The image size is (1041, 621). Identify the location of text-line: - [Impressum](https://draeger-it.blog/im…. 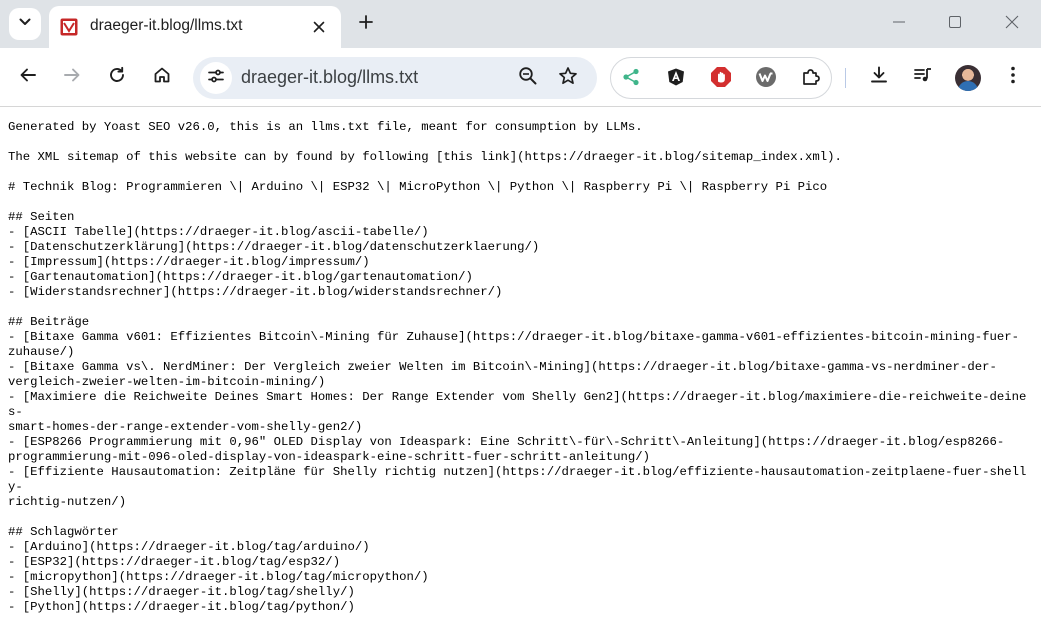
(189, 262).